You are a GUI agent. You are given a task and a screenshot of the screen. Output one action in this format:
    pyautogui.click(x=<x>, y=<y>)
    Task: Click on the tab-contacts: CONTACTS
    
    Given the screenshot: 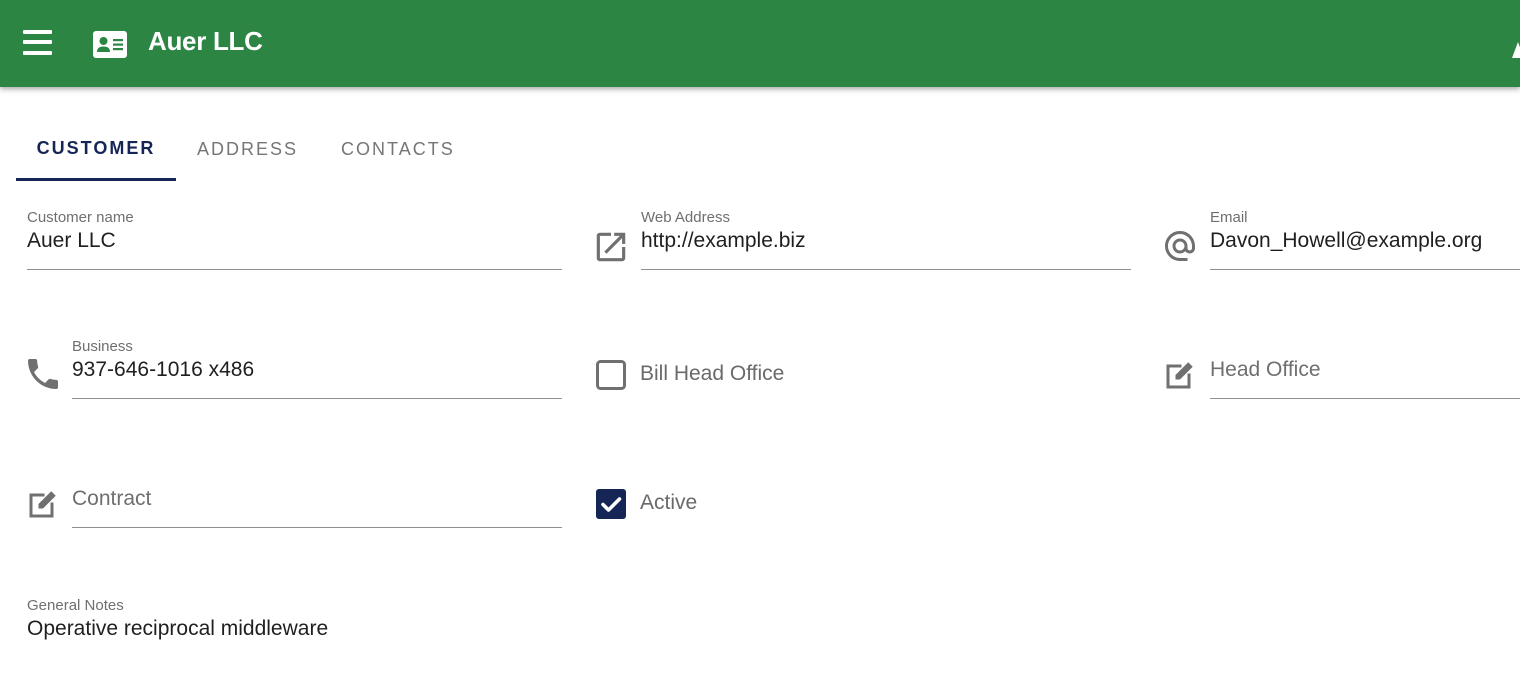 What is the action you would take?
    pyautogui.click(x=398, y=149)
    